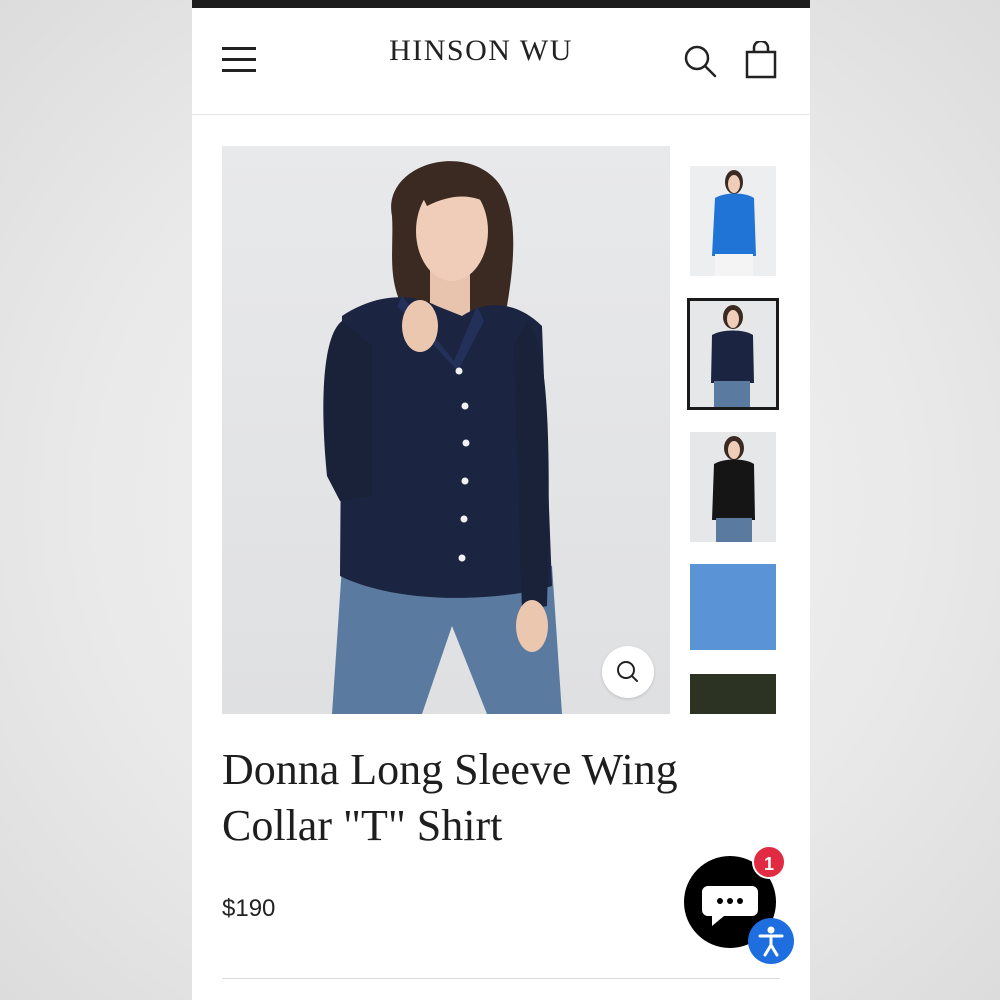  What do you see at coordinates (700, 61) in the screenshot?
I see `search-icon` at bounding box center [700, 61].